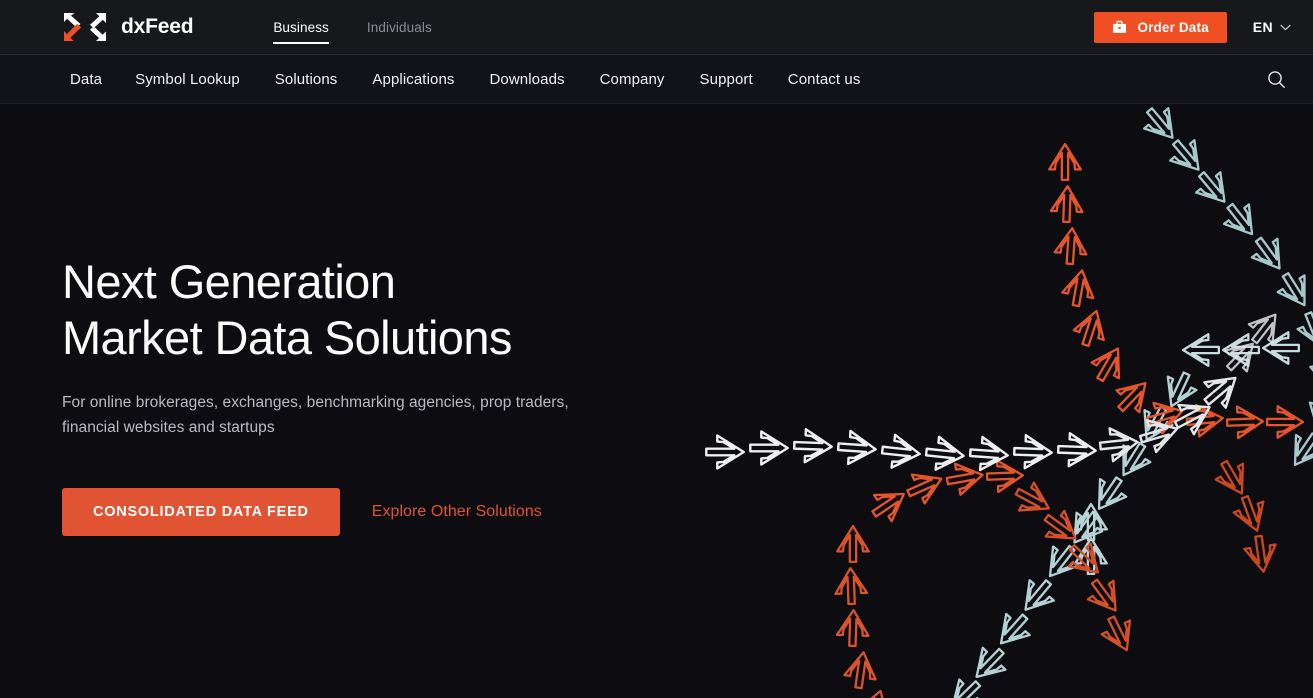 This screenshot has height=698, width=1313. Describe the element at coordinates (85, 27) in the screenshot. I see `dxfeed-arrows-logo-icon` at that location.